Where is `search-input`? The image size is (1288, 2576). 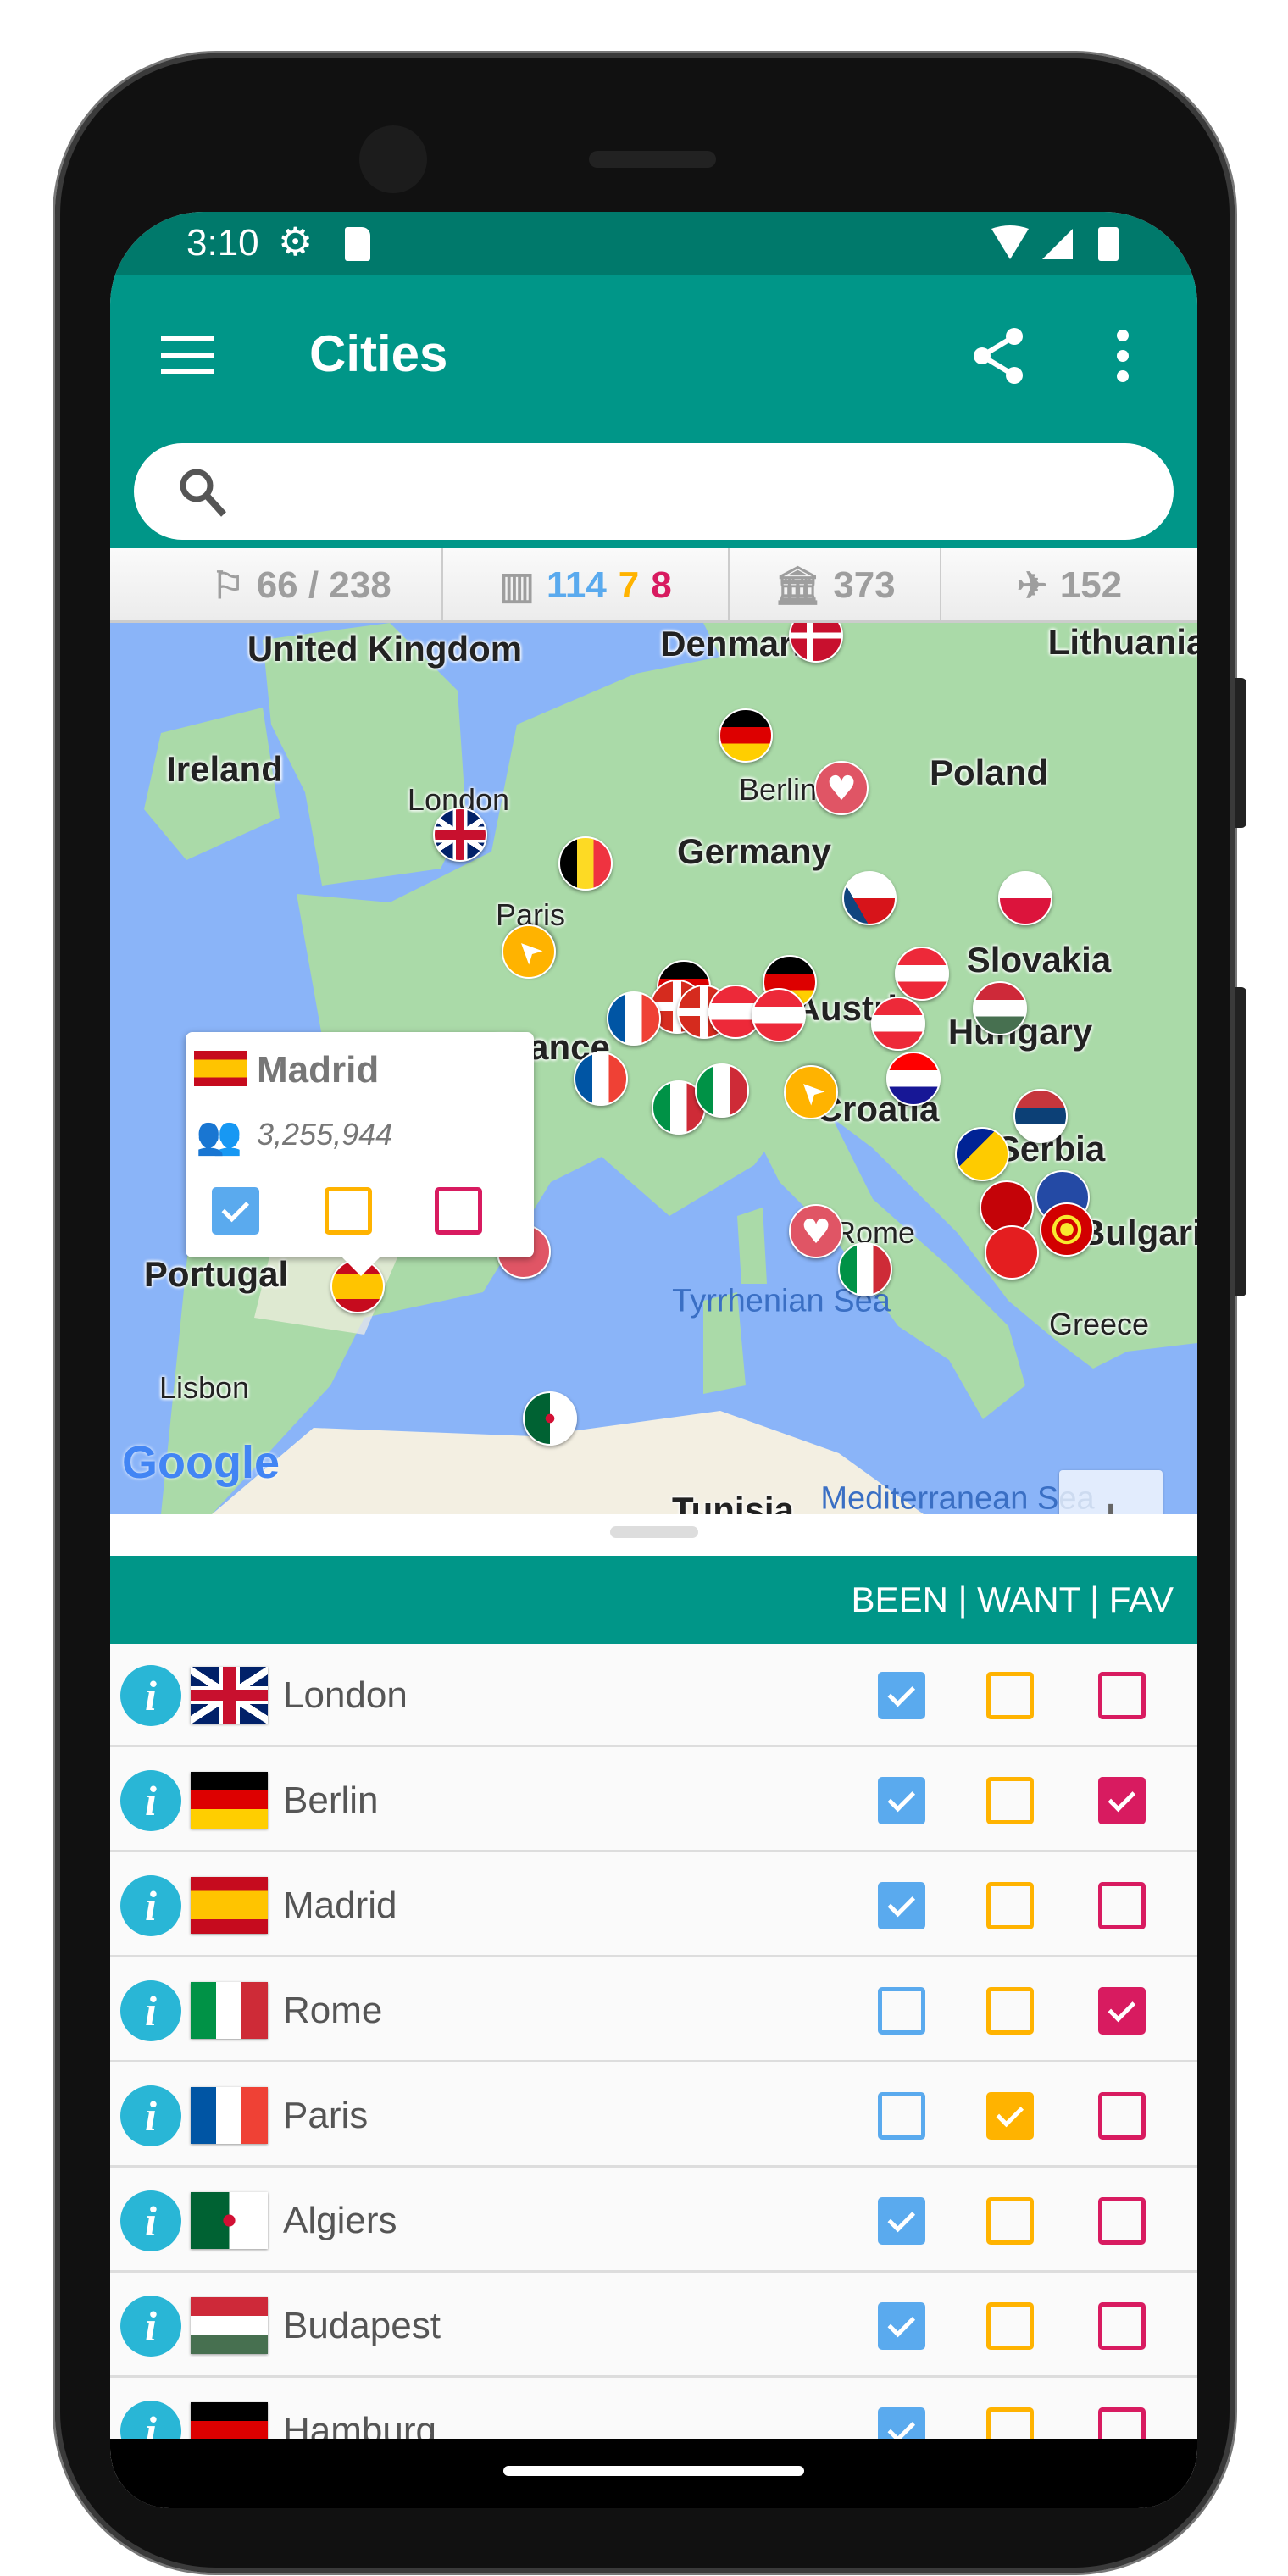
search-input is located at coordinates (654, 491).